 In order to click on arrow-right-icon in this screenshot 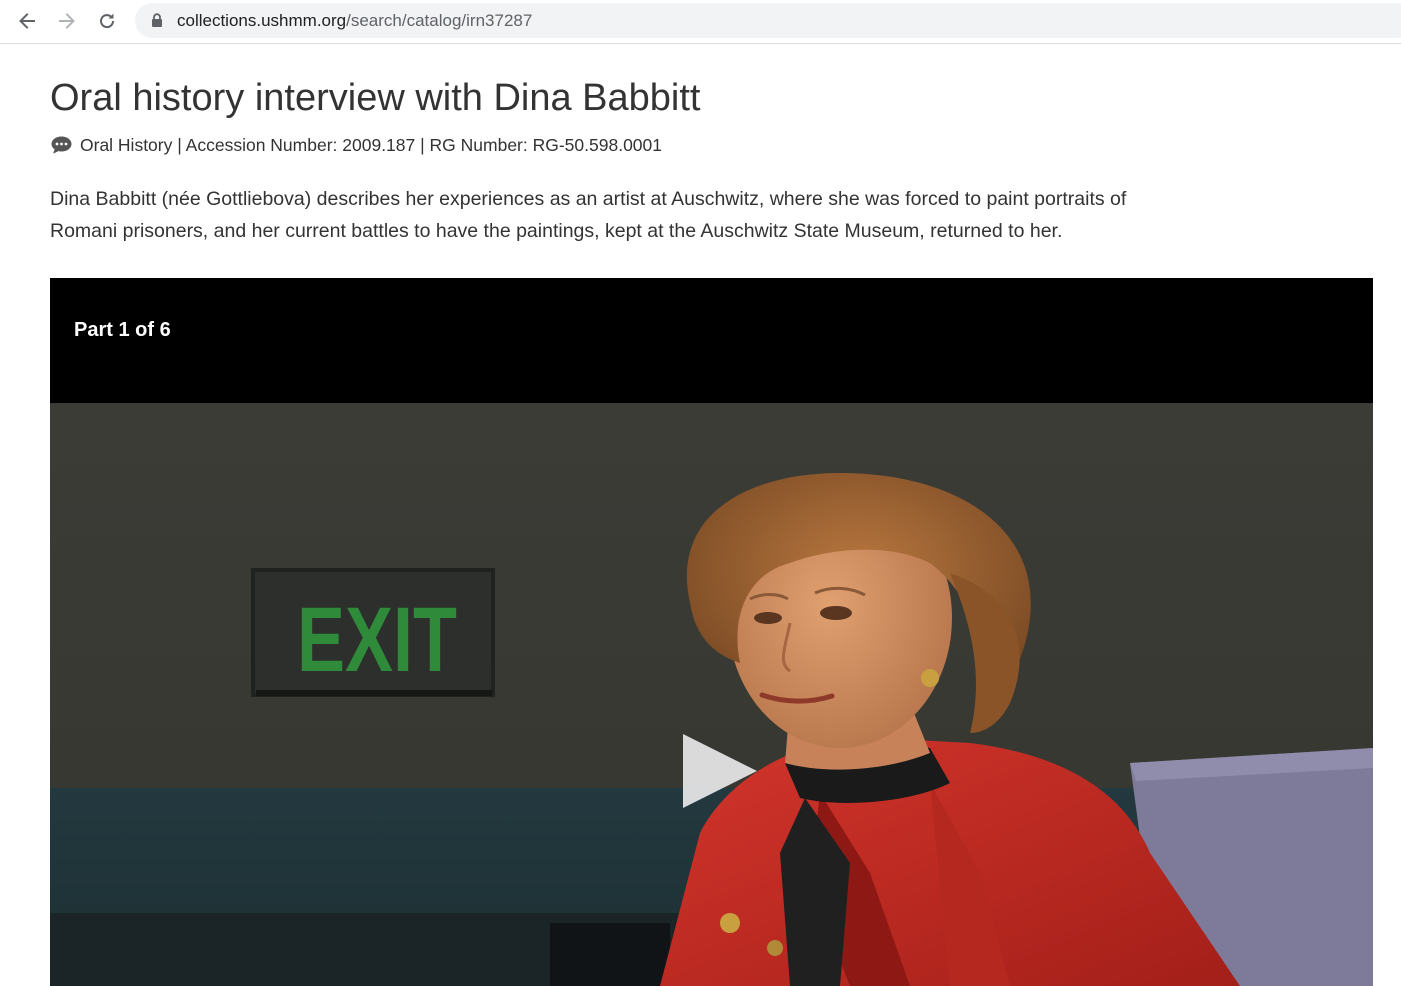, I will do `click(67, 21)`.